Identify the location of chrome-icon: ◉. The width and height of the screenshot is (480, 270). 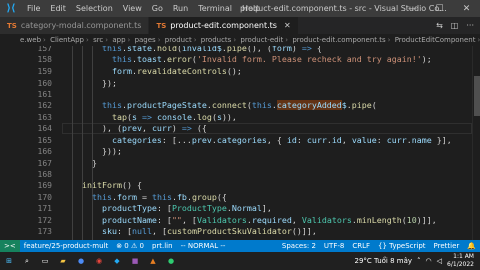
(99, 261).